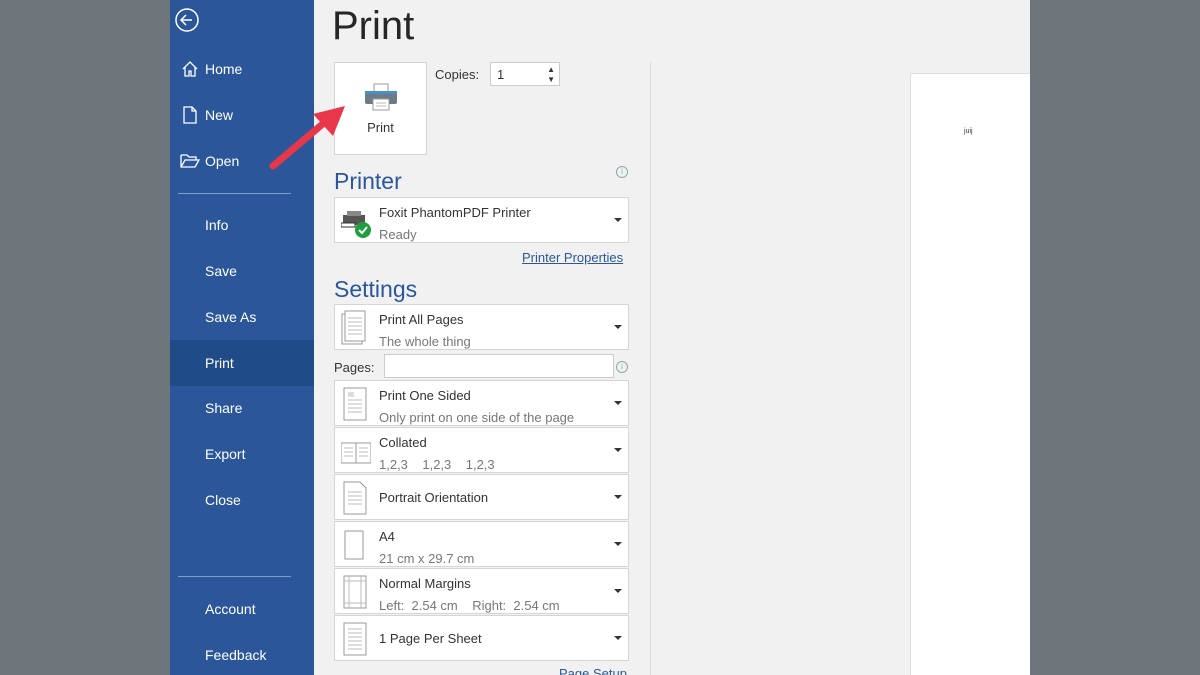  What do you see at coordinates (457, 74) in the screenshot?
I see `copies-label: Copies:` at bounding box center [457, 74].